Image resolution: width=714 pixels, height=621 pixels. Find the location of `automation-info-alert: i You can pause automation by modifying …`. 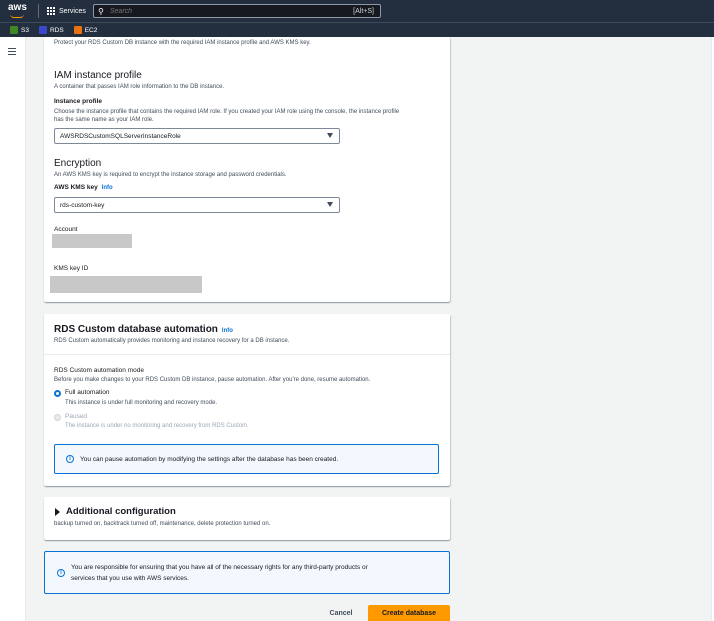

automation-info-alert: i You can pause automation by modifying … is located at coordinates (246, 459).